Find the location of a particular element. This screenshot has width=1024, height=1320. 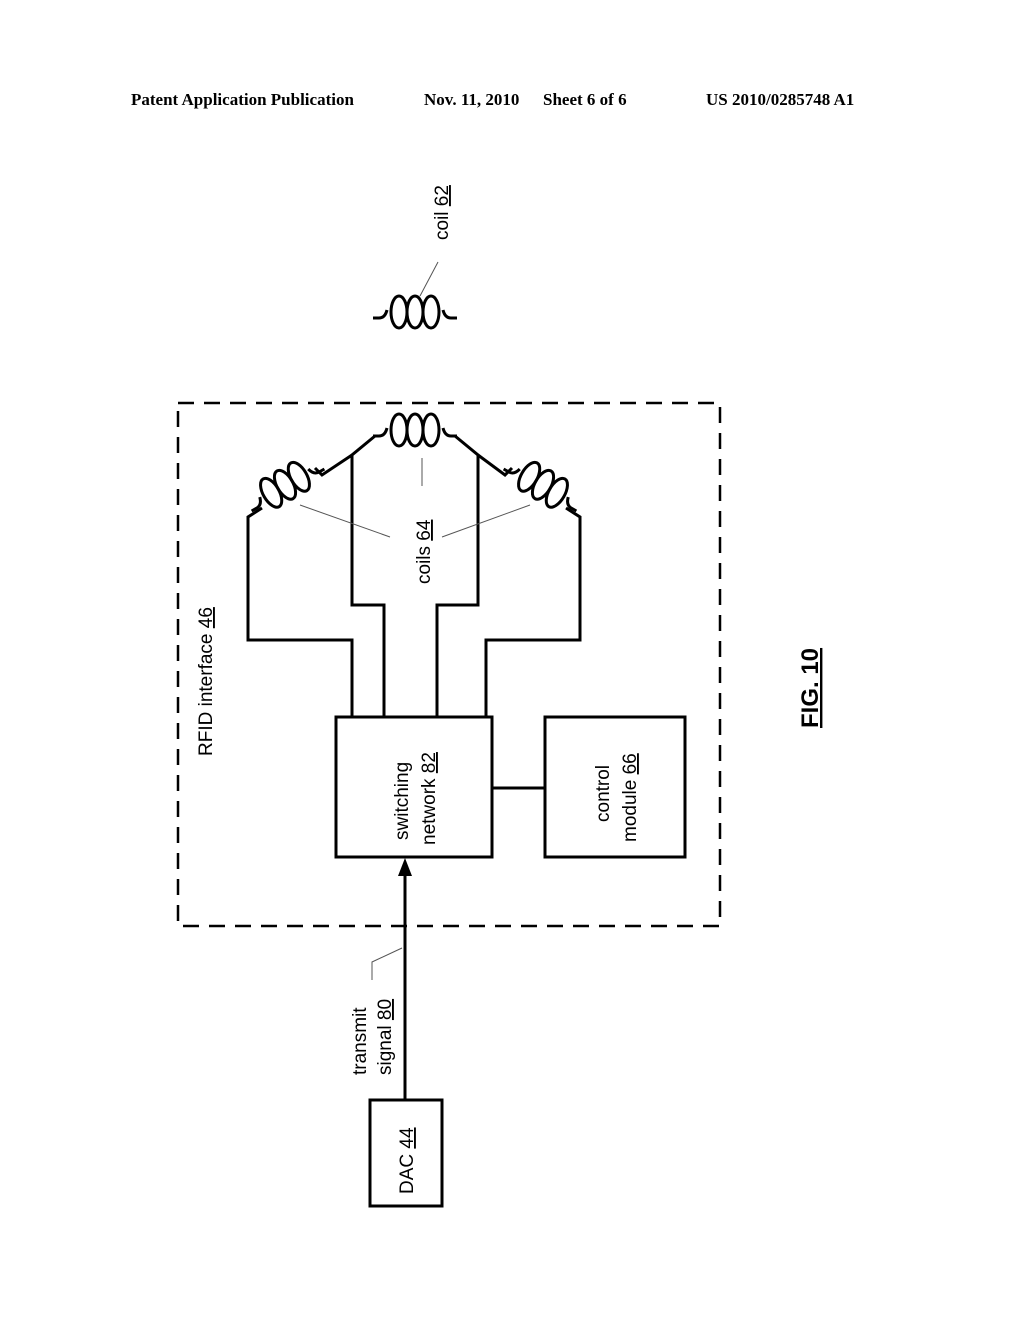

control-module-block is located at coordinates (615, 787).